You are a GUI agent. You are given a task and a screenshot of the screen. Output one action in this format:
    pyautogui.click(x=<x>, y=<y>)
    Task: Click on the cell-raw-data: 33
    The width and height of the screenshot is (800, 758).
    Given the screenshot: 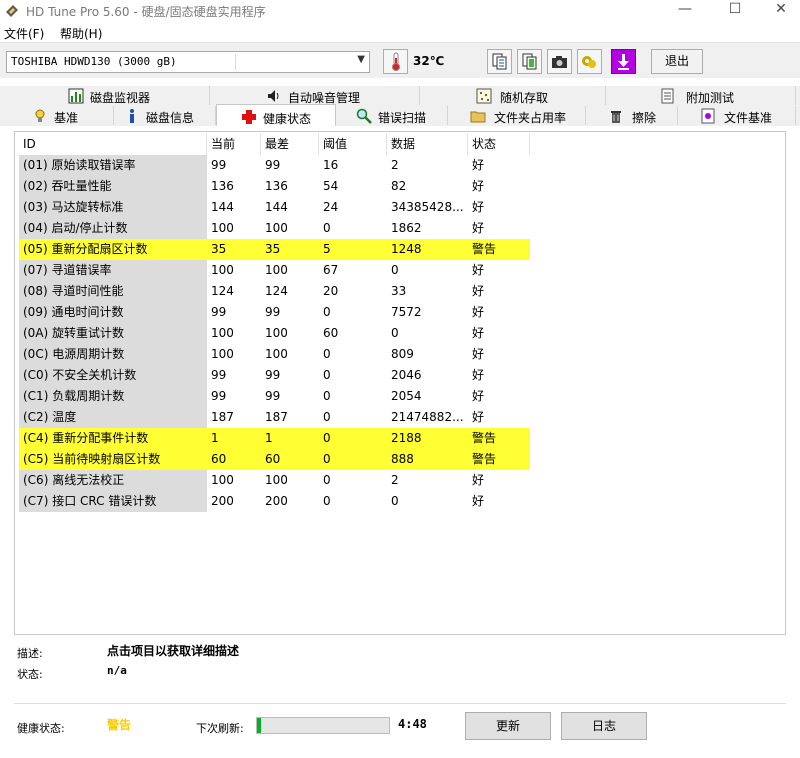 What is the action you would take?
    pyautogui.click(x=399, y=291)
    